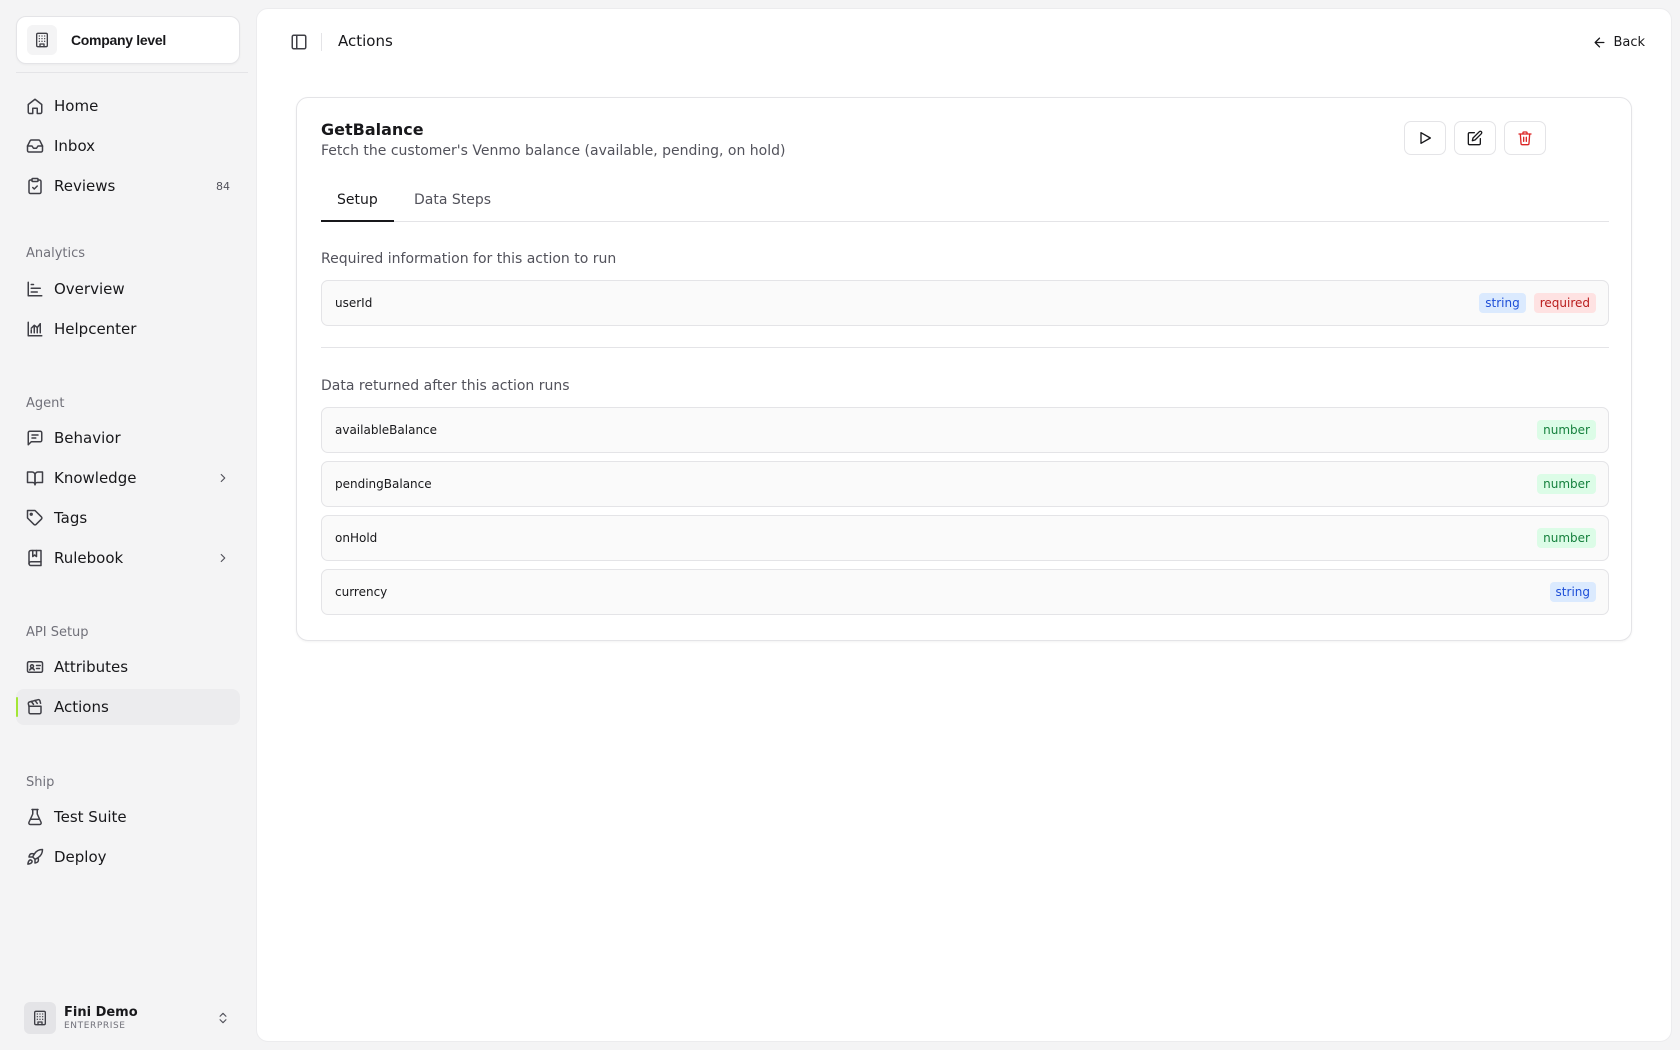  I want to click on output-field-row: currency string, so click(965, 592).